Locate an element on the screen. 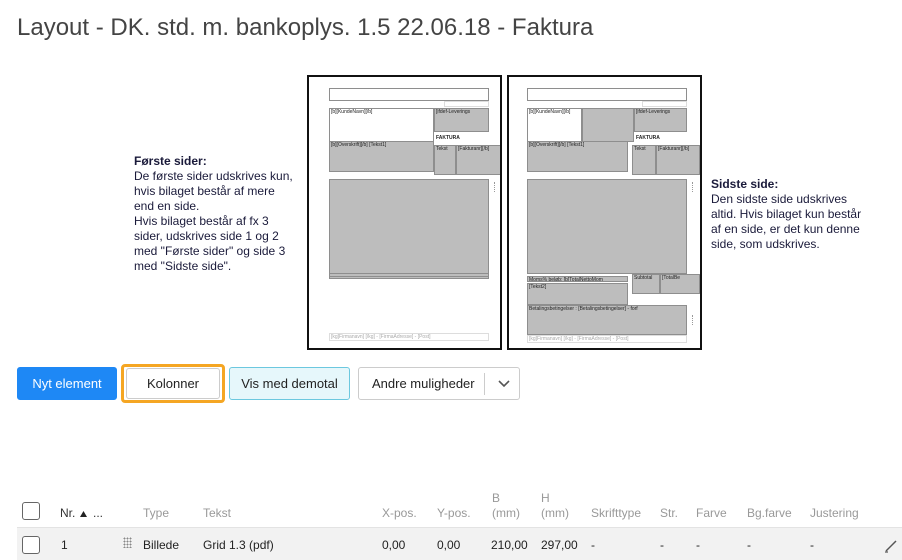 This screenshot has width=902, height=560. column-align: Justering is located at coordinates (834, 513).